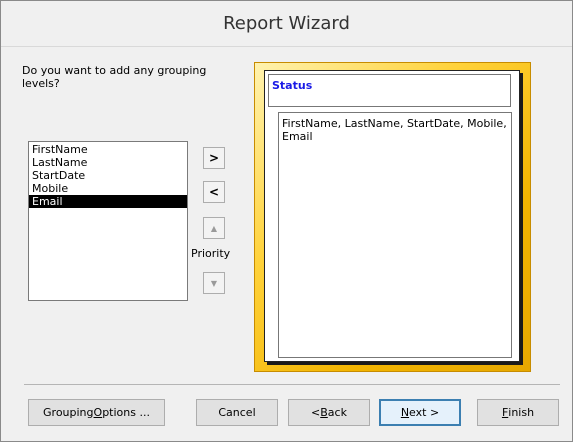  What do you see at coordinates (108, 162) in the screenshot?
I see `list-item: LastName` at bounding box center [108, 162].